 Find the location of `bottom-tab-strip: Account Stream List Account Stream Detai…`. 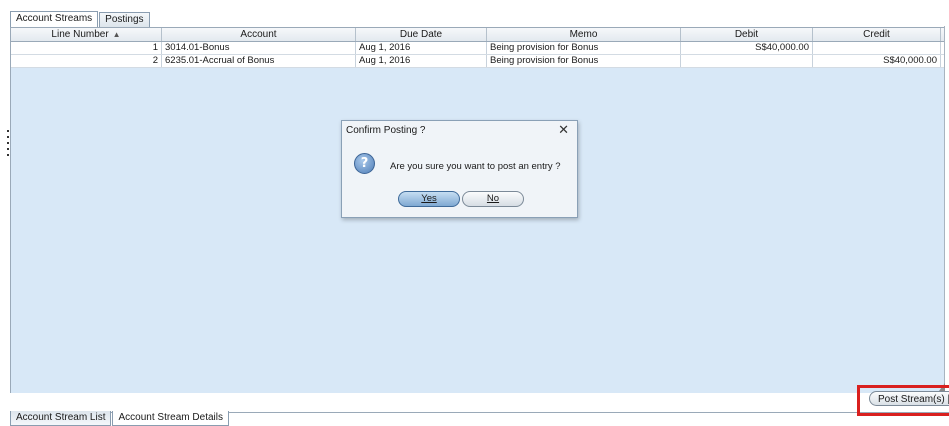

bottom-tab-strip: Account Stream List Account Stream Detai… is located at coordinates (120, 418).